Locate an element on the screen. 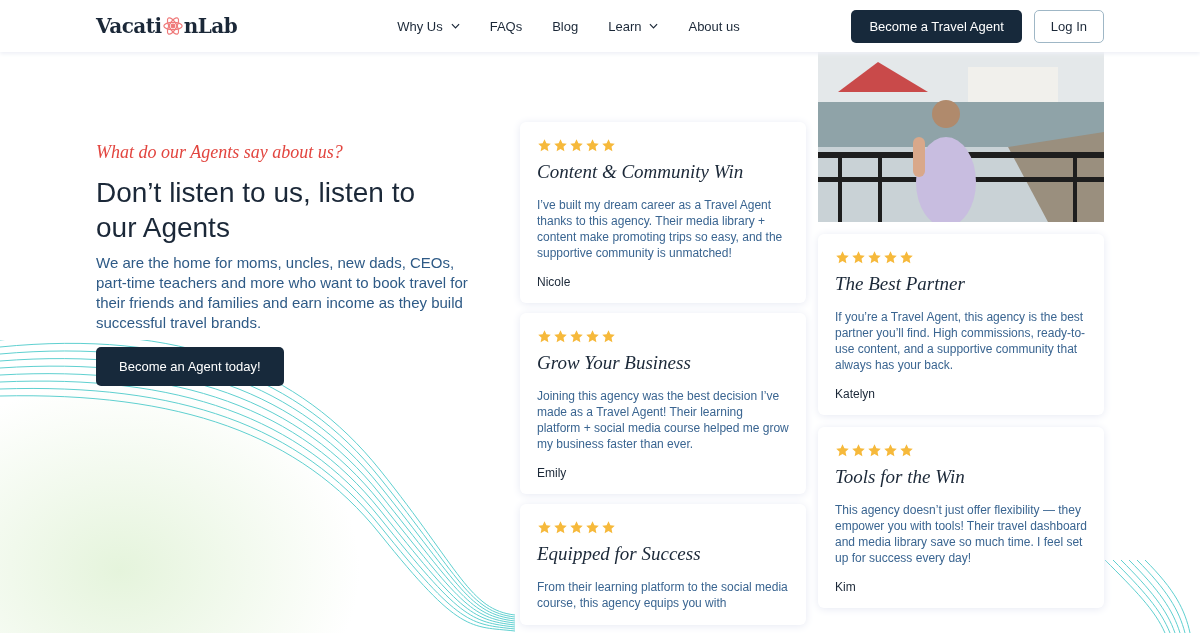 The height and width of the screenshot is (633, 1200). author-name: Emily is located at coordinates (552, 473).